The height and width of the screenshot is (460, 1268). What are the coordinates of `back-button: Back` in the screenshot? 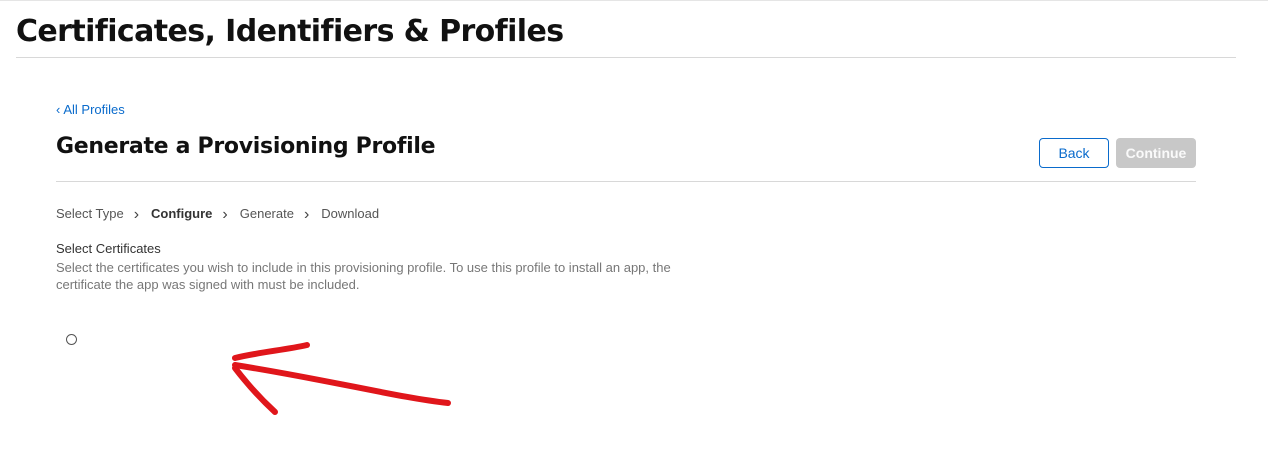 It's located at (1074, 153).